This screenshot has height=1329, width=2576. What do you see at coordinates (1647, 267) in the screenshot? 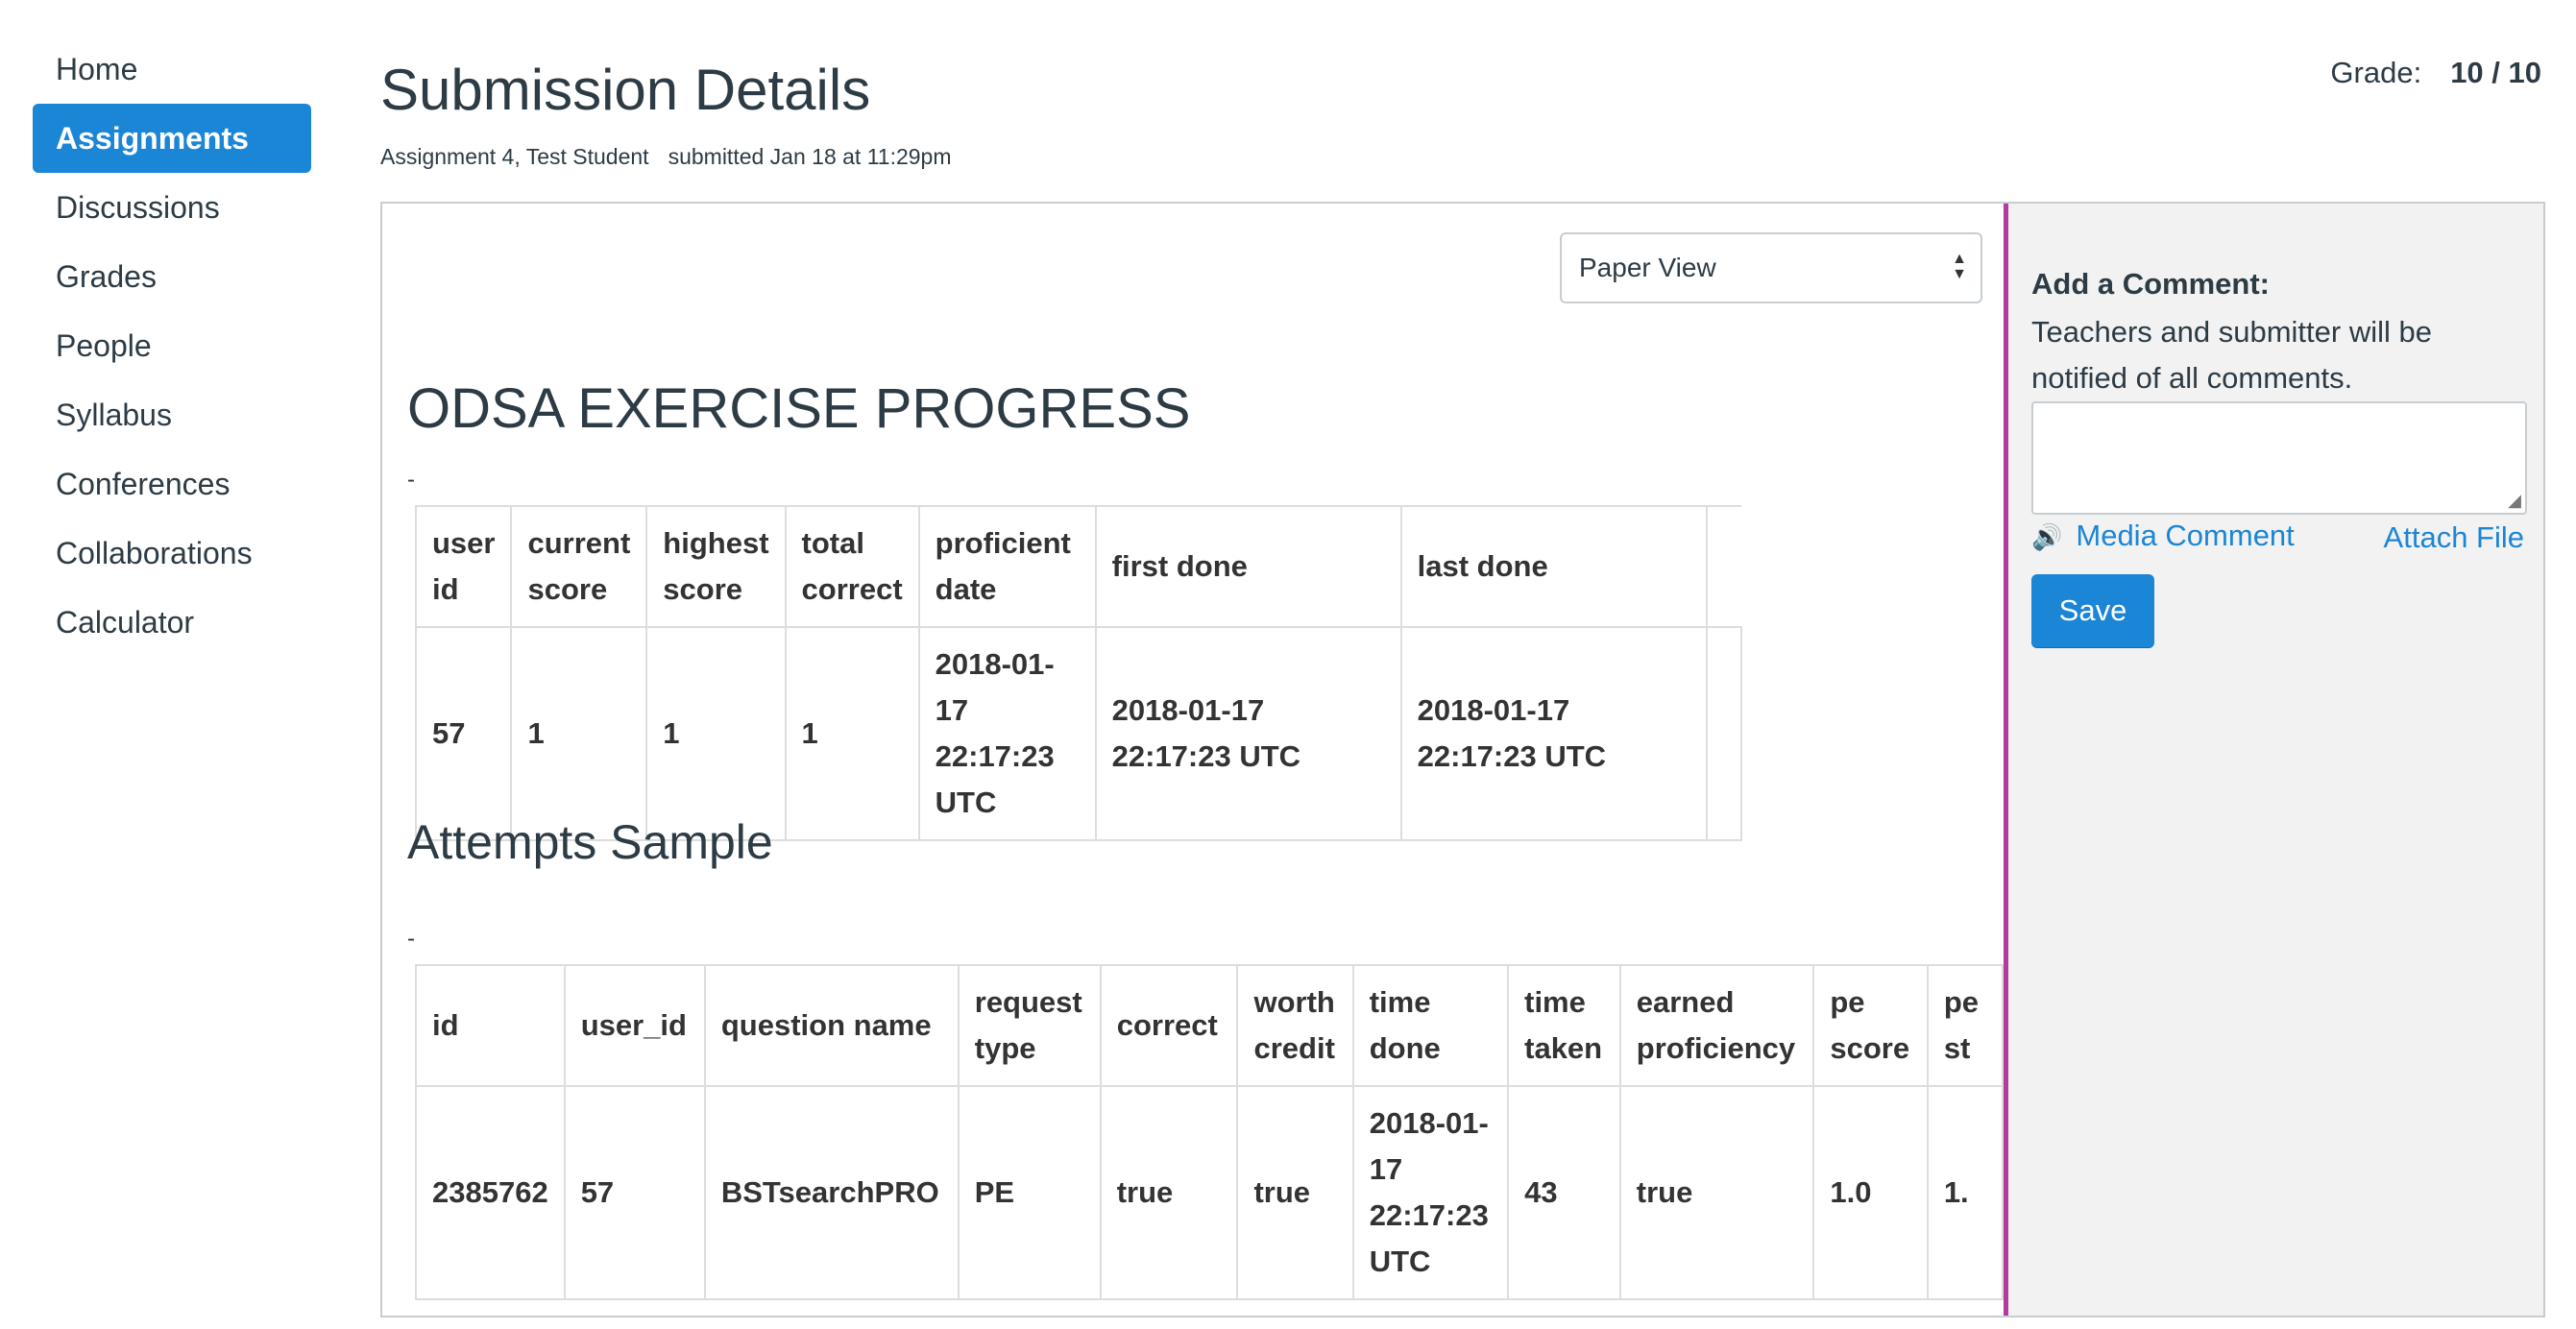
I see `view-select-value: Paper View` at bounding box center [1647, 267].